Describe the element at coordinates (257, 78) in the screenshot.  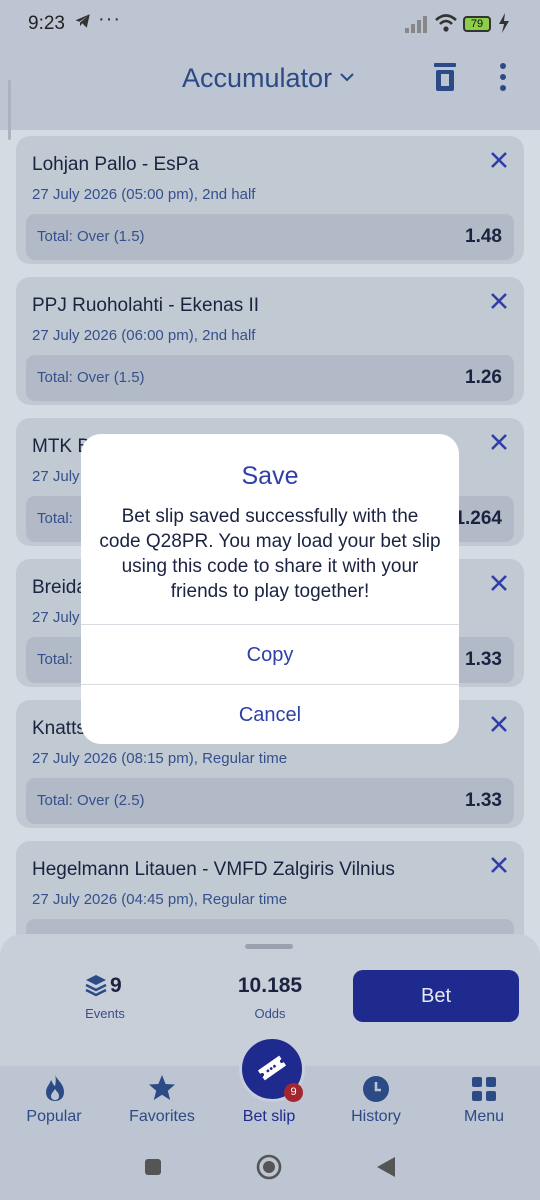
I see `page-title: Accumulator` at that location.